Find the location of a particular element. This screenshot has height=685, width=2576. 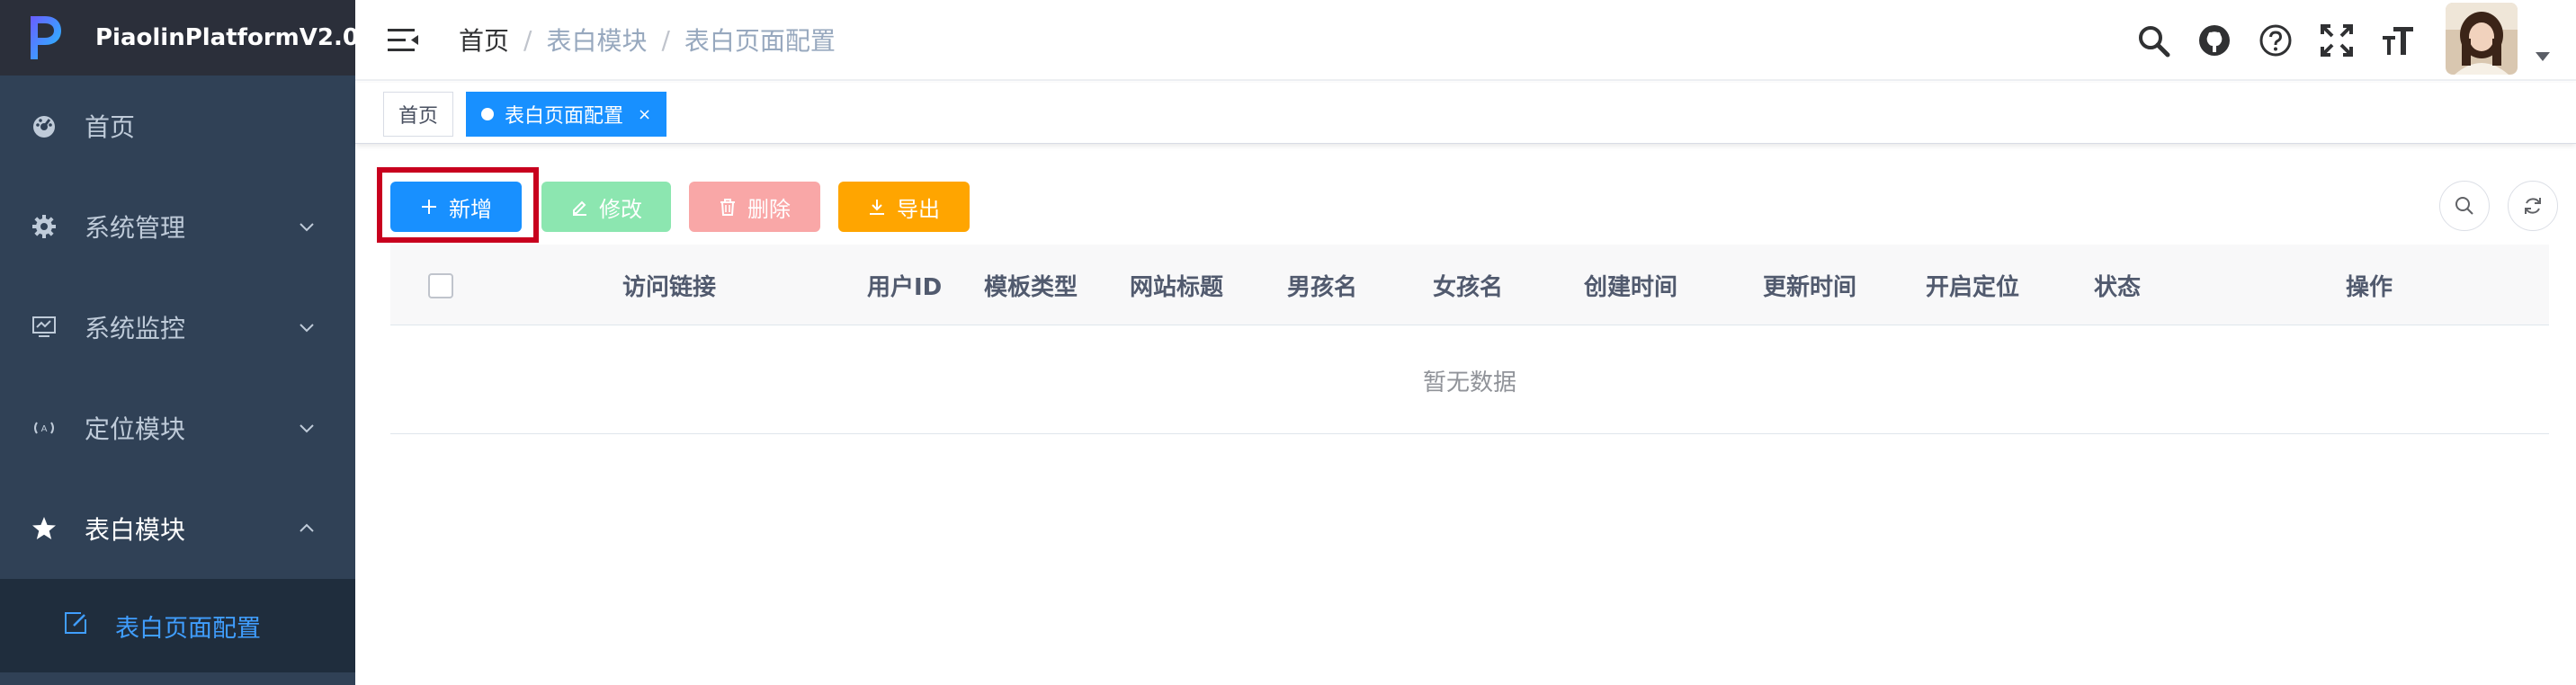

empty-text: 暂无数据 is located at coordinates (1469, 382).